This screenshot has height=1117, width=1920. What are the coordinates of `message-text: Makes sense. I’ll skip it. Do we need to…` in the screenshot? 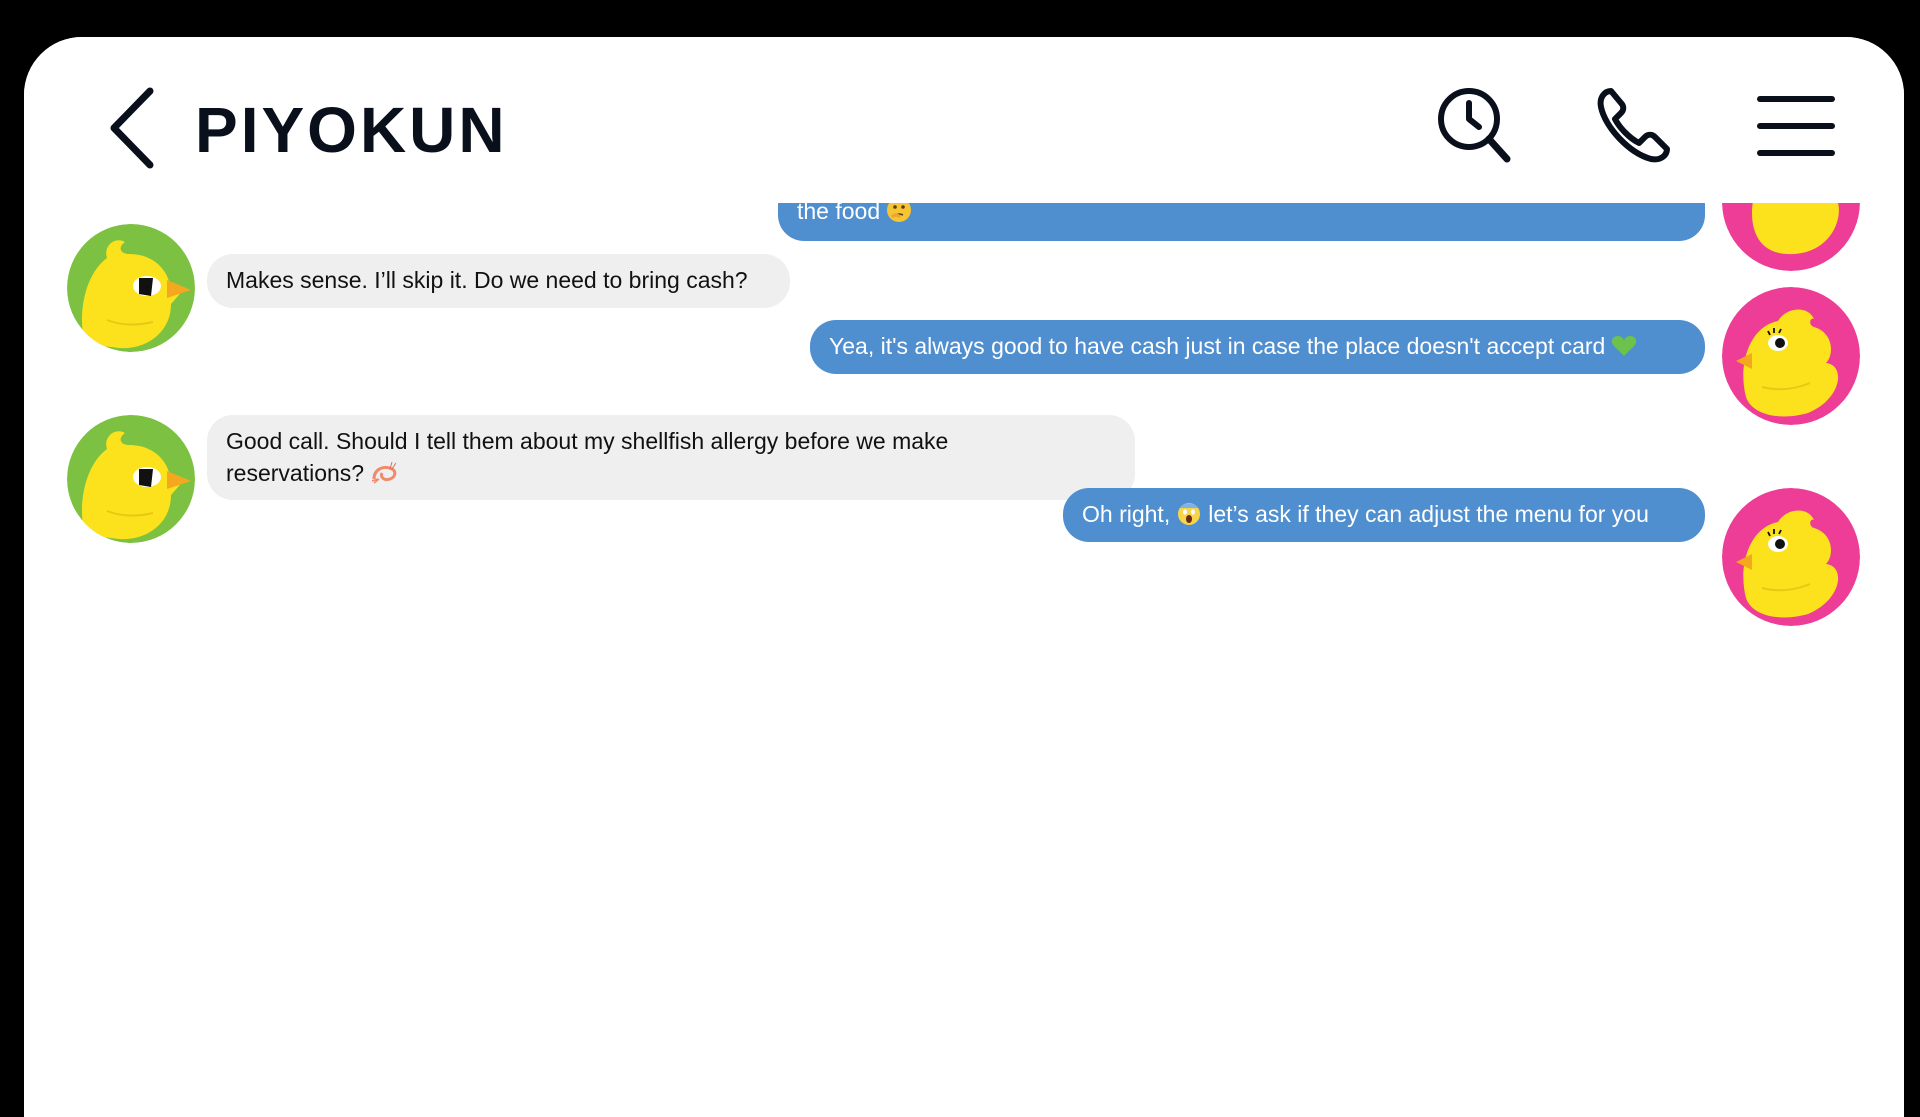 It's located at (487, 280).